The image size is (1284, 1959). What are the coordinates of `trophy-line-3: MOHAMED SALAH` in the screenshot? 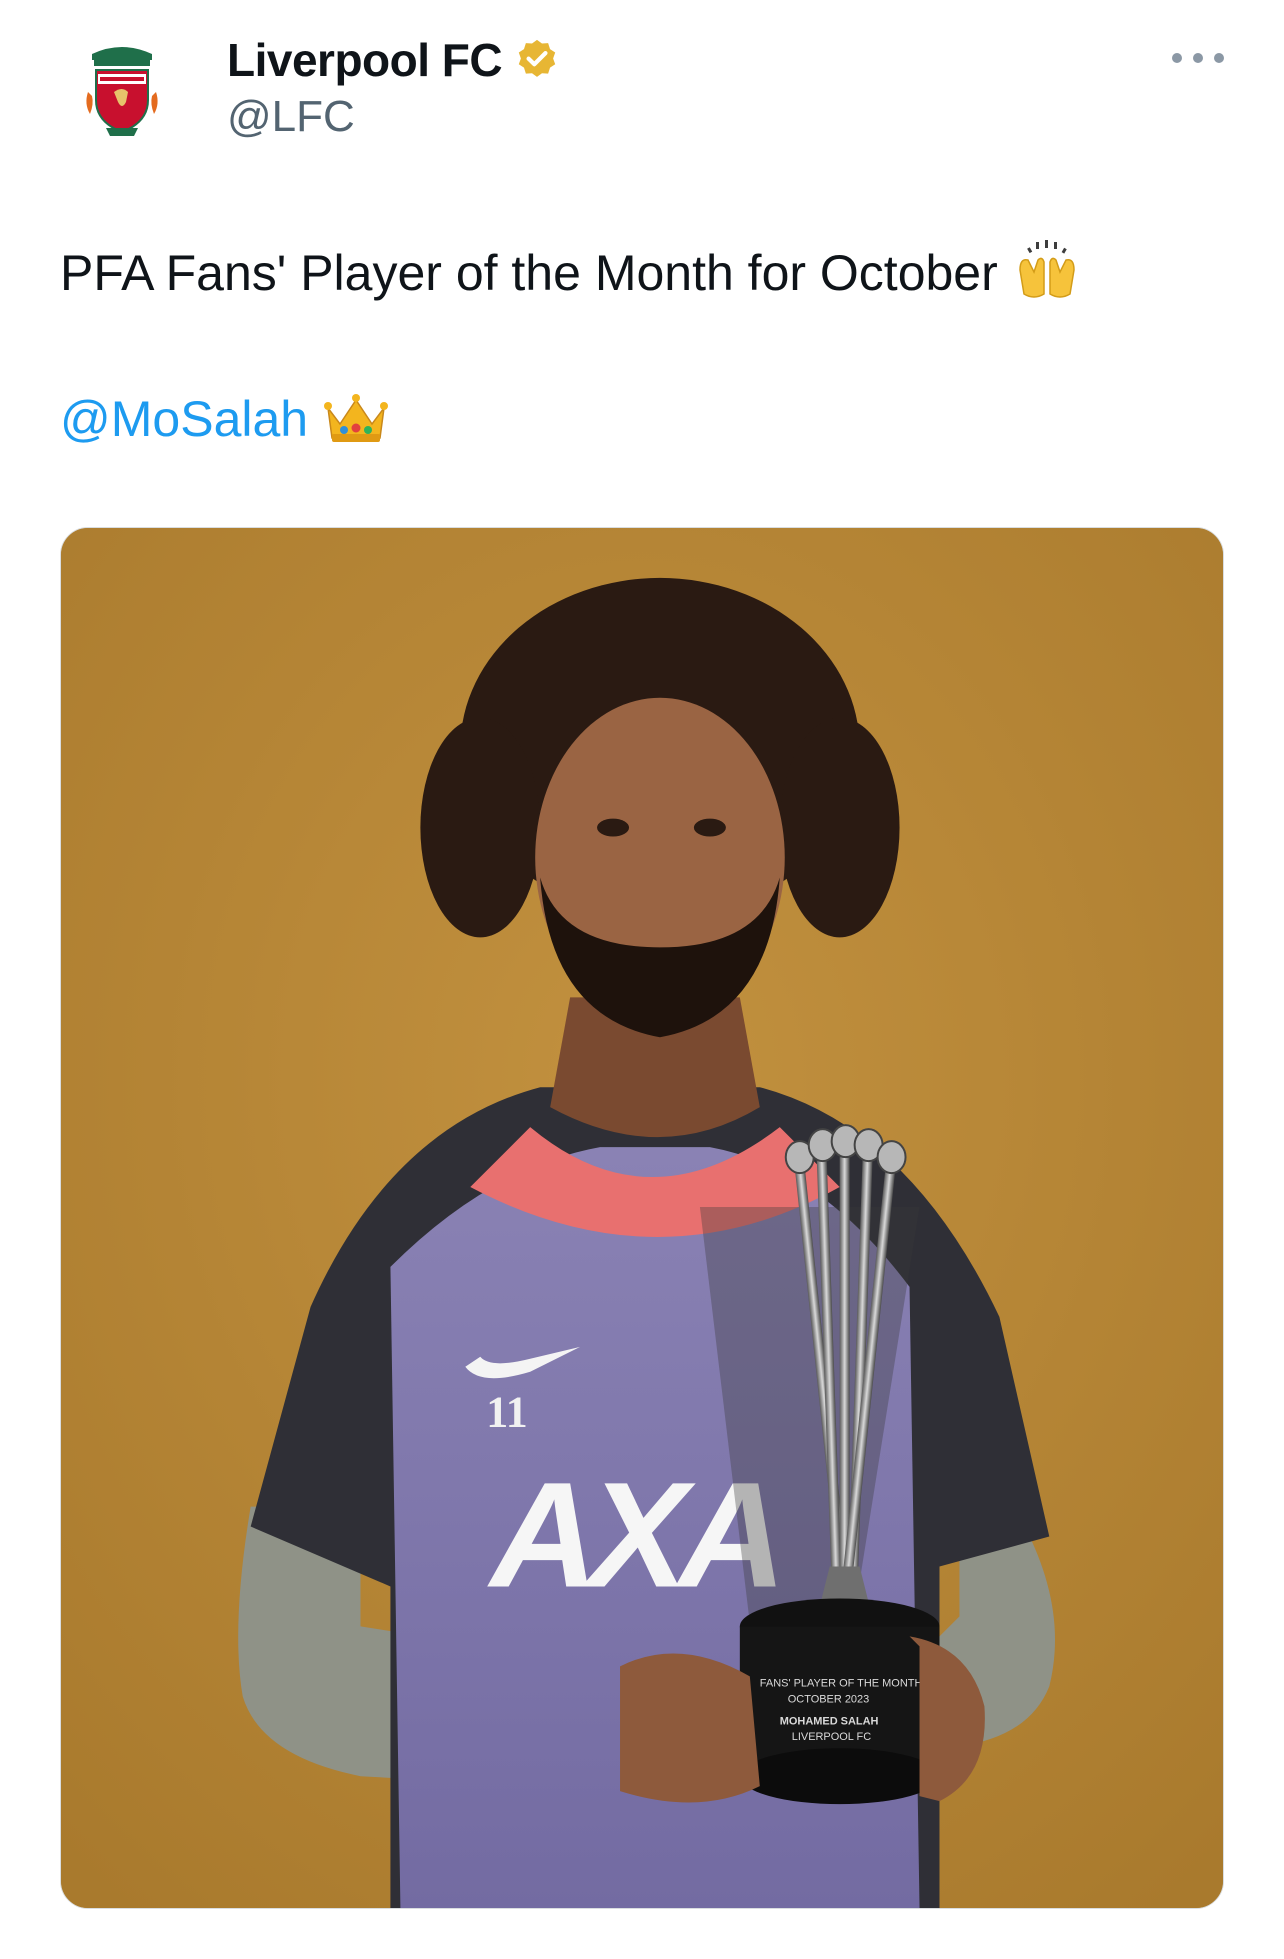 It's located at (829, 1721).